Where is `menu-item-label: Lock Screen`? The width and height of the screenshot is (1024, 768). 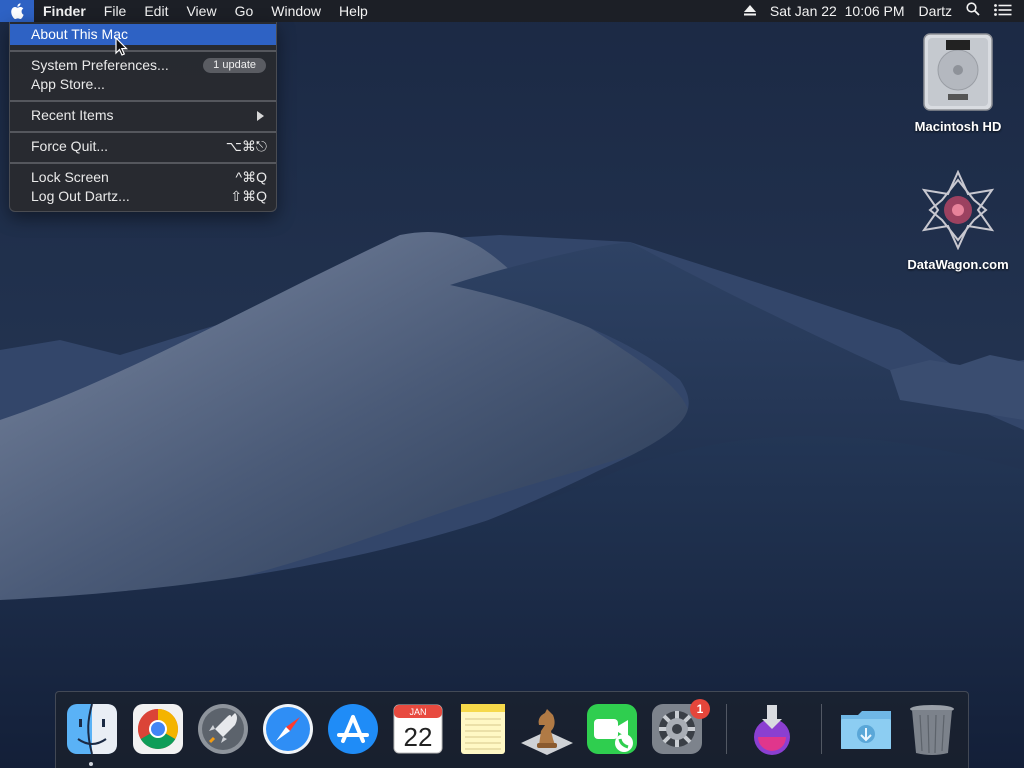 menu-item-label: Lock Screen is located at coordinates (70, 177).